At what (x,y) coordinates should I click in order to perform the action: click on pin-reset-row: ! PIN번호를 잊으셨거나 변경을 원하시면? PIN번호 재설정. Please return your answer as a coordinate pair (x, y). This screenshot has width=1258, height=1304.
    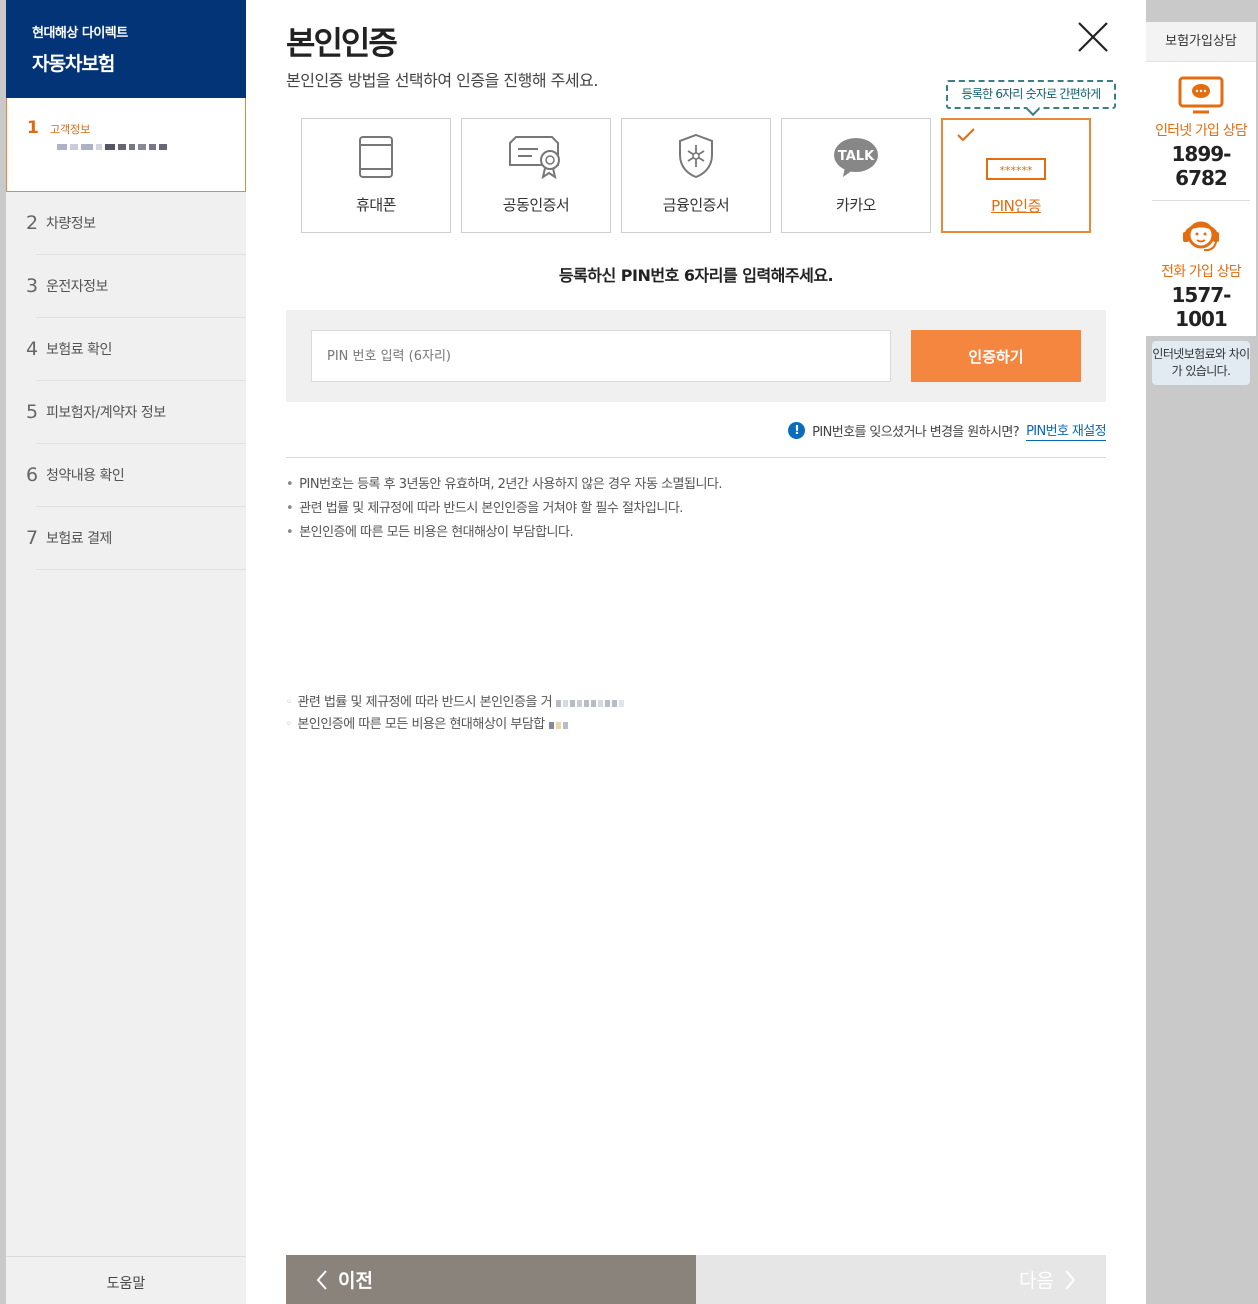
    Looking at the image, I should click on (947, 430).